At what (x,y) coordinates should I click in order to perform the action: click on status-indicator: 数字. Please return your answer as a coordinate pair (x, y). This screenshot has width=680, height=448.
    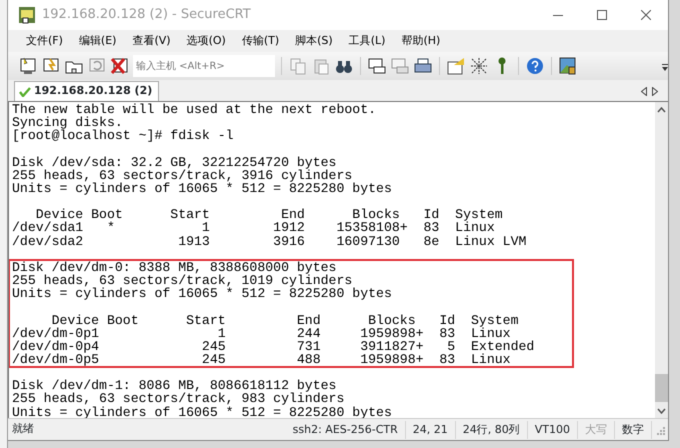
    Looking at the image, I should click on (633, 429).